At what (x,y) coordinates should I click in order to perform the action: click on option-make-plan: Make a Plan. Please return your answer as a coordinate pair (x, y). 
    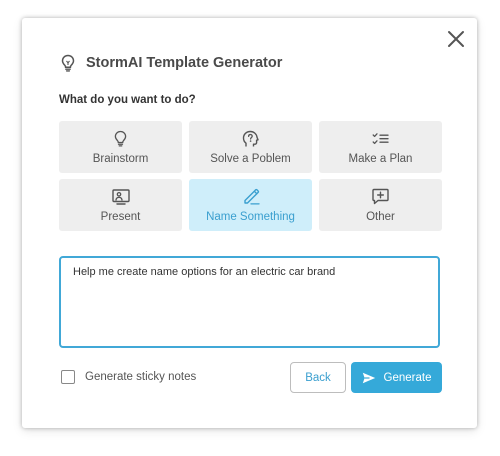
    Looking at the image, I should click on (380, 147).